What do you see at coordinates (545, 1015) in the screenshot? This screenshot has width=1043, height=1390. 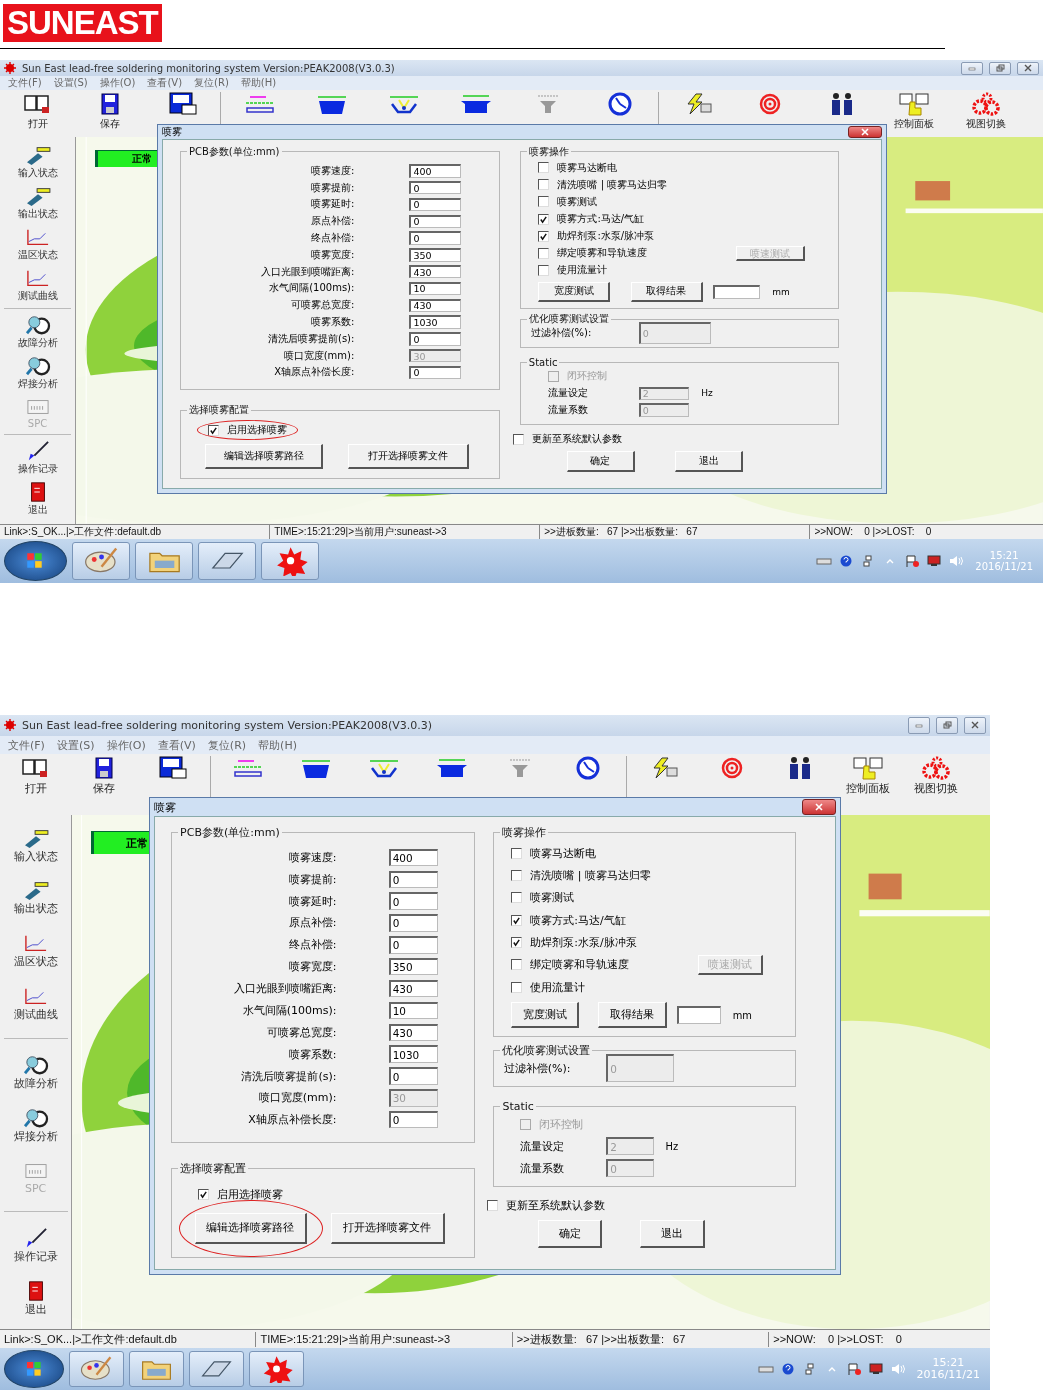 I see `dialog-button: 宽度测试` at bounding box center [545, 1015].